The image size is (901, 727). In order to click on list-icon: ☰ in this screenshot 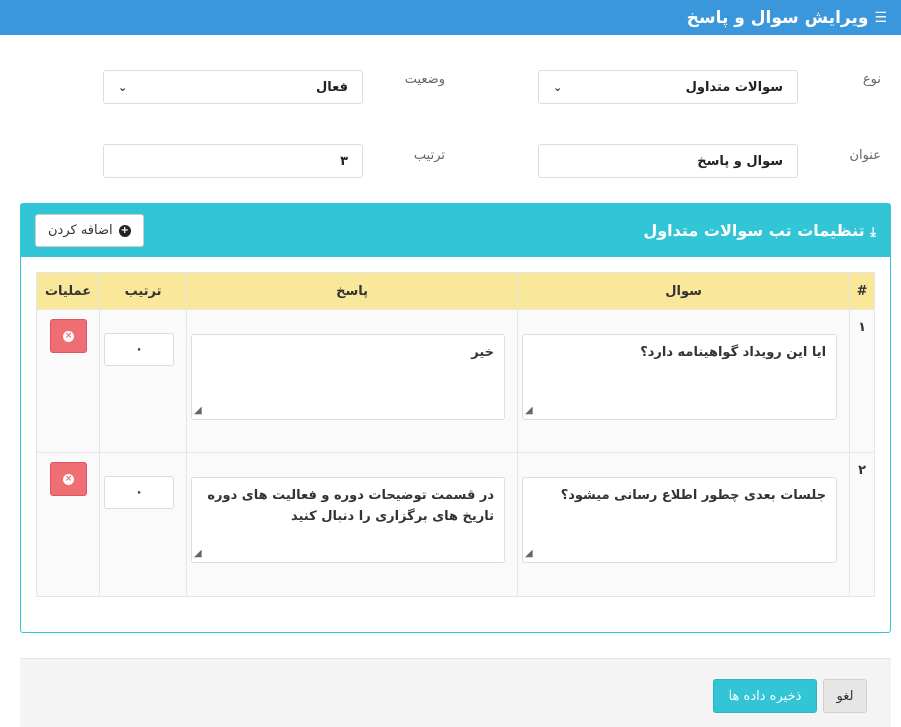, I will do `click(880, 17)`.